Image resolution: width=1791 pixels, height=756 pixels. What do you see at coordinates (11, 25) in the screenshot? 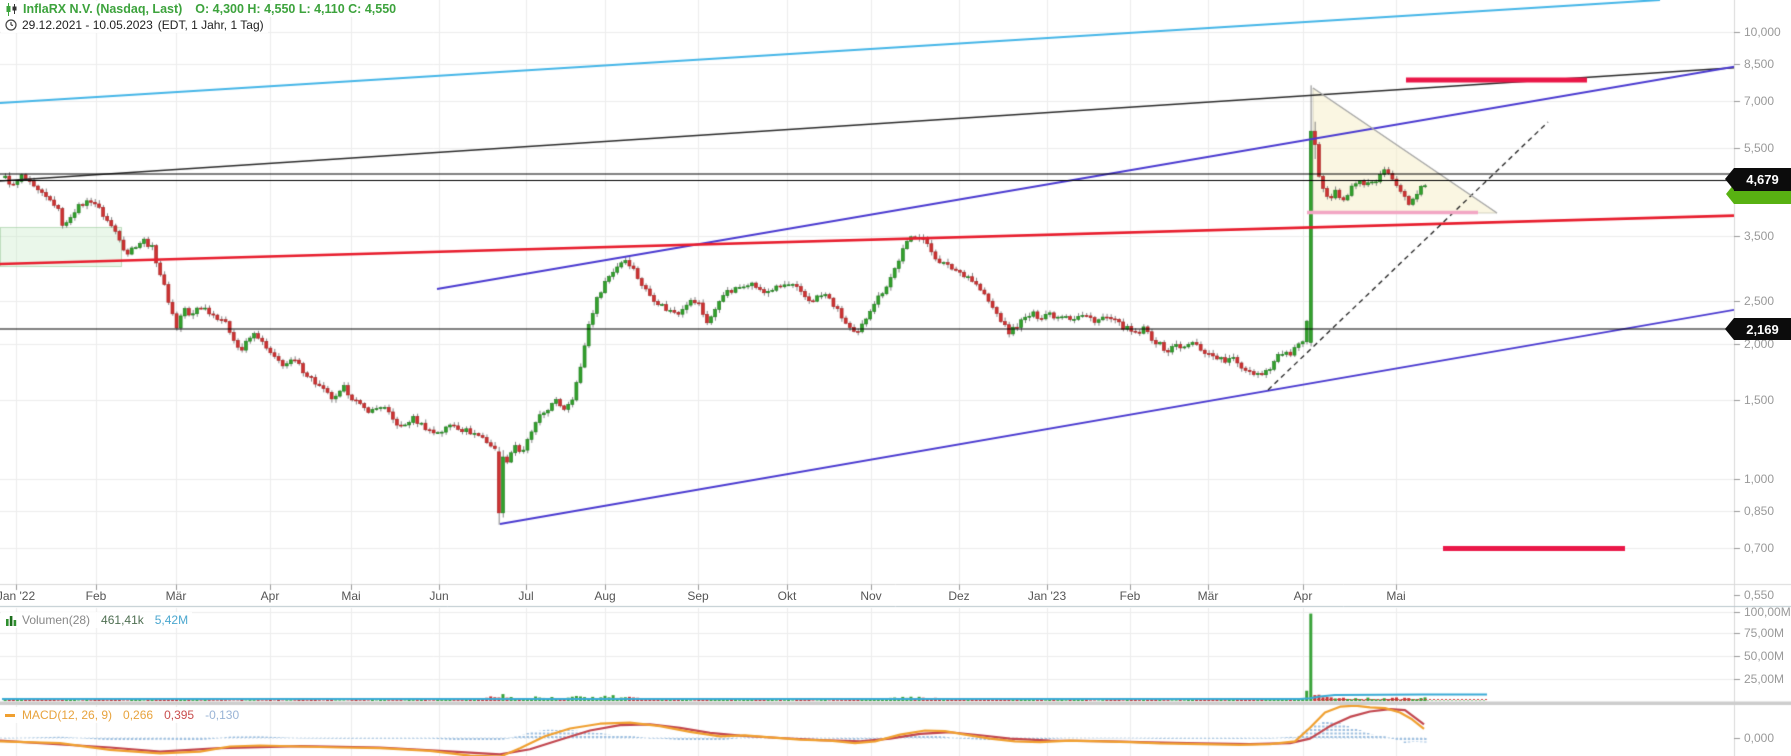
I see `clock-icon` at bounding box center [11, 25].